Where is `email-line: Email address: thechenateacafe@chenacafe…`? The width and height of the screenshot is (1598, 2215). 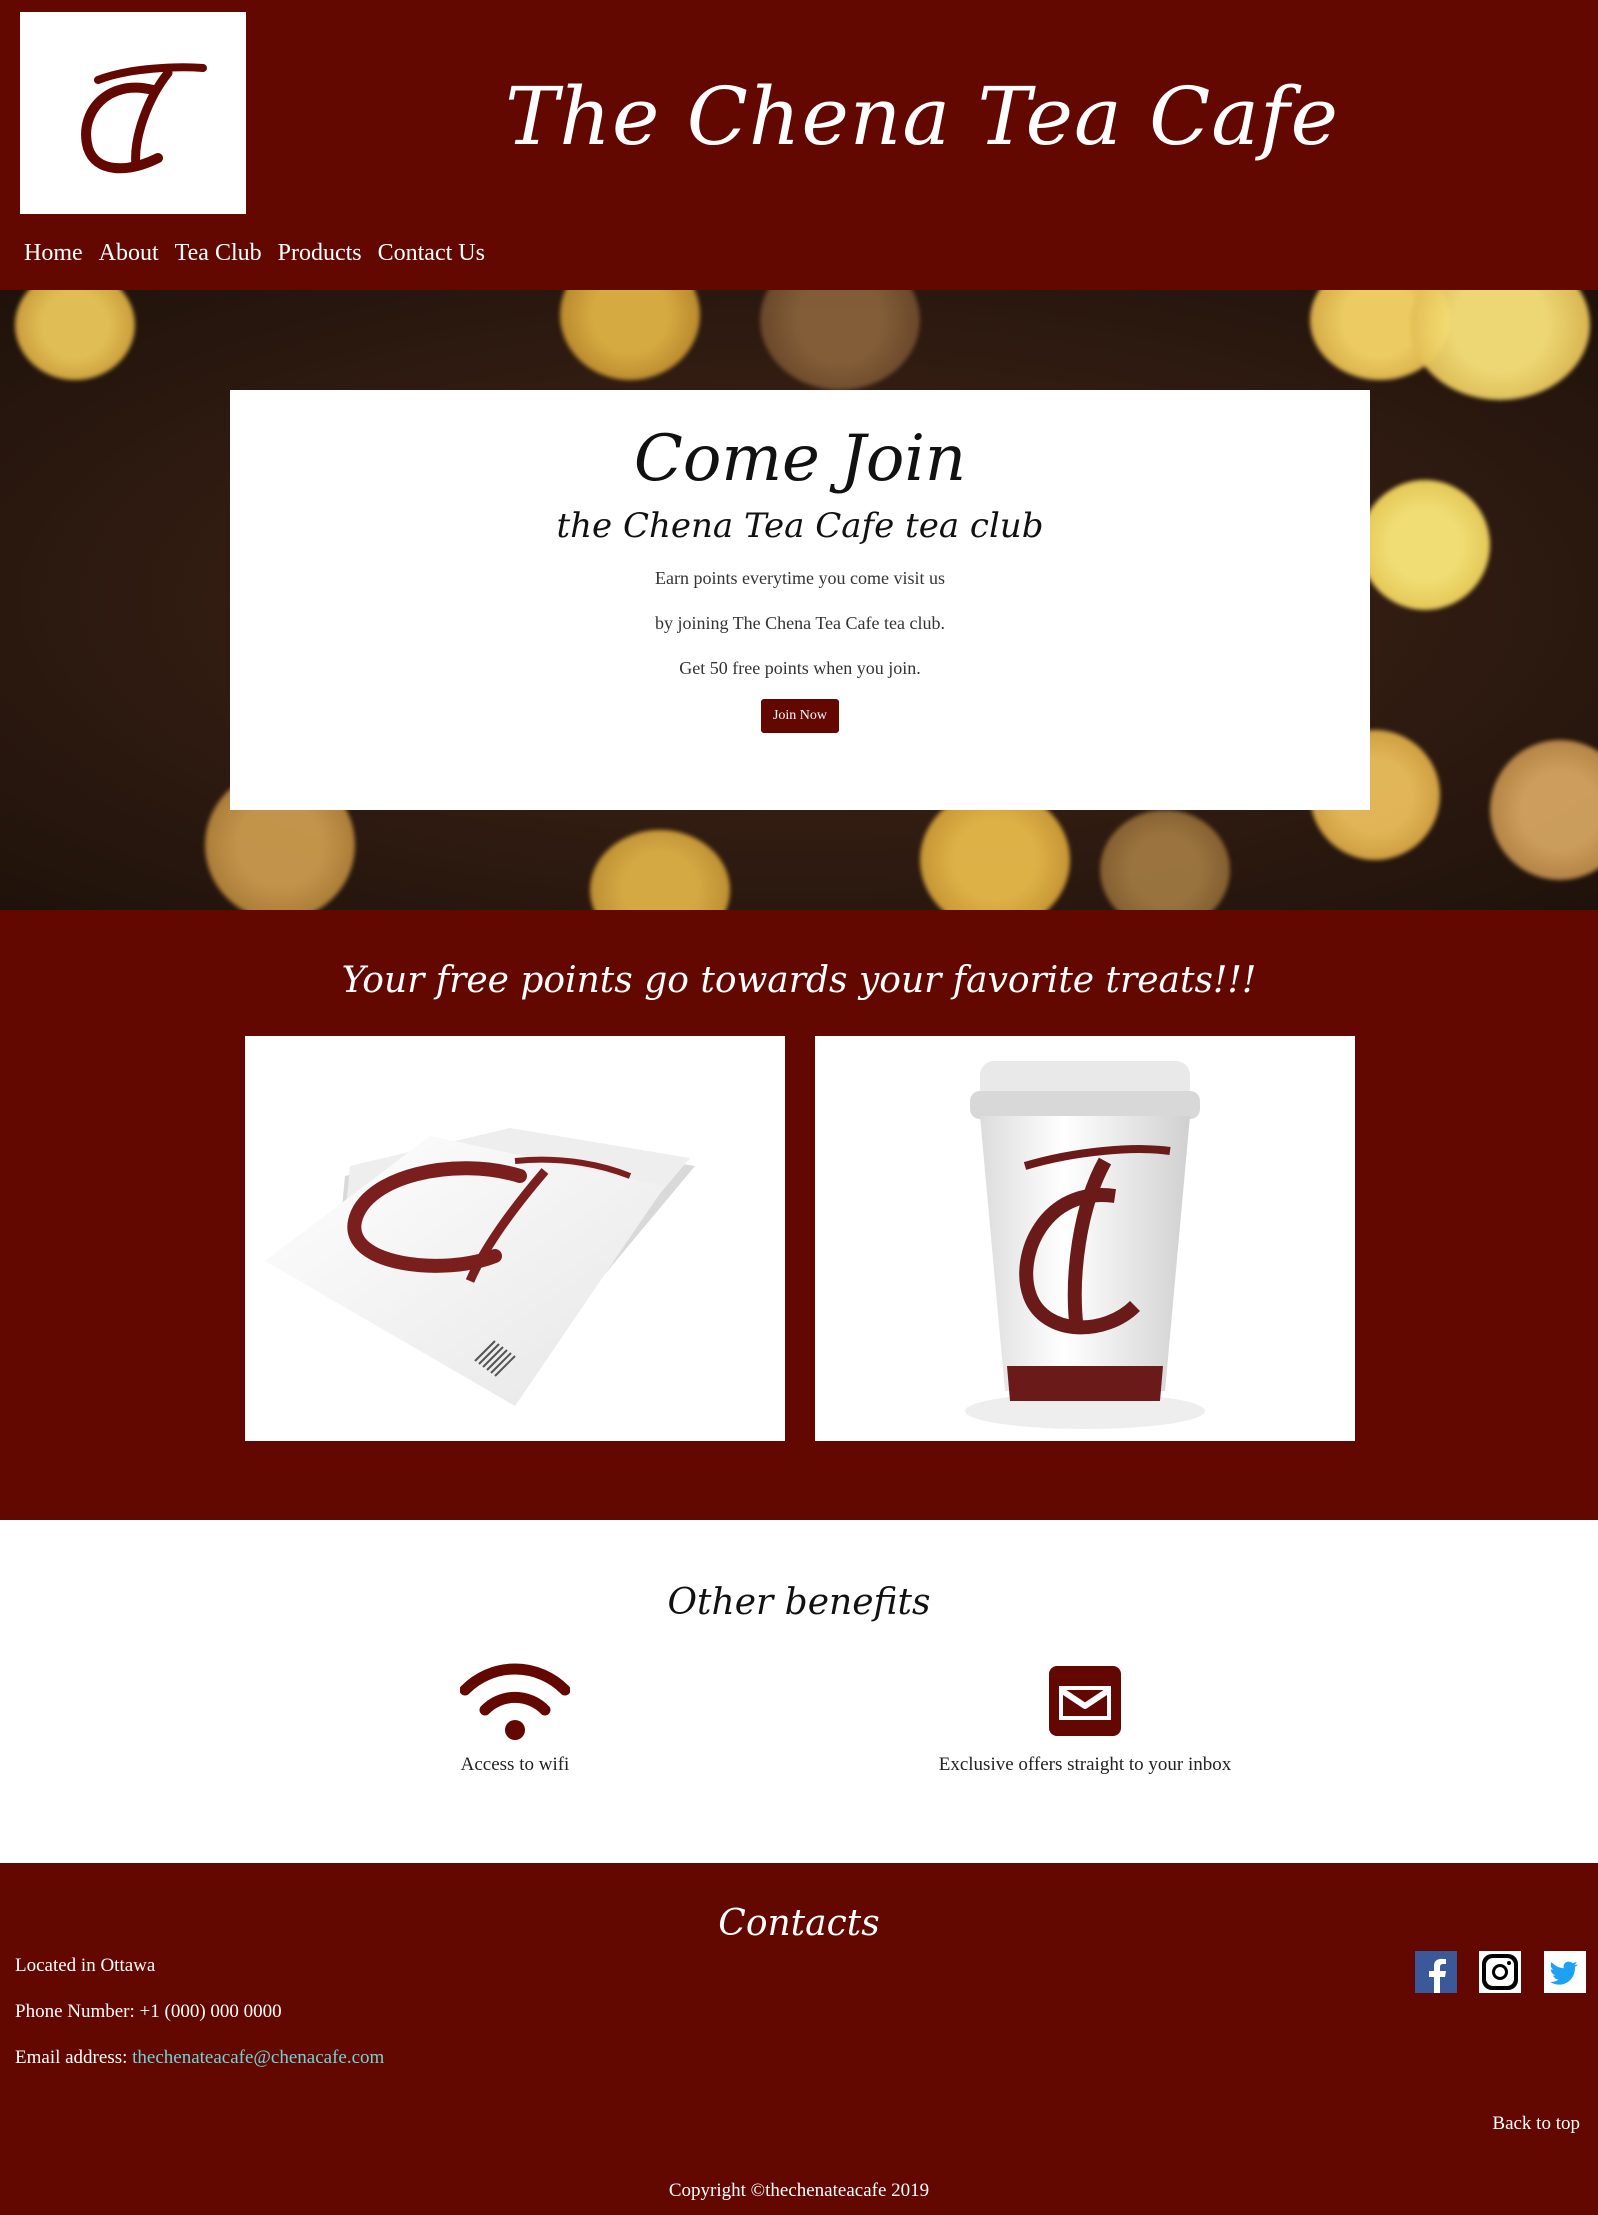
email-line: Email address: thechenateacafe@chenacafe… is located at coordinates (199, 2058).